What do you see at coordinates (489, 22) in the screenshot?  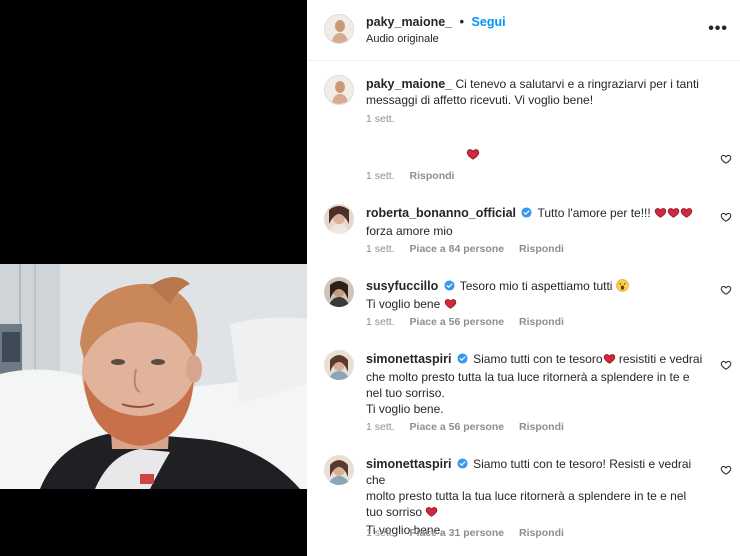 I see `follow-button: Segui` at bounding box center [489, 22].